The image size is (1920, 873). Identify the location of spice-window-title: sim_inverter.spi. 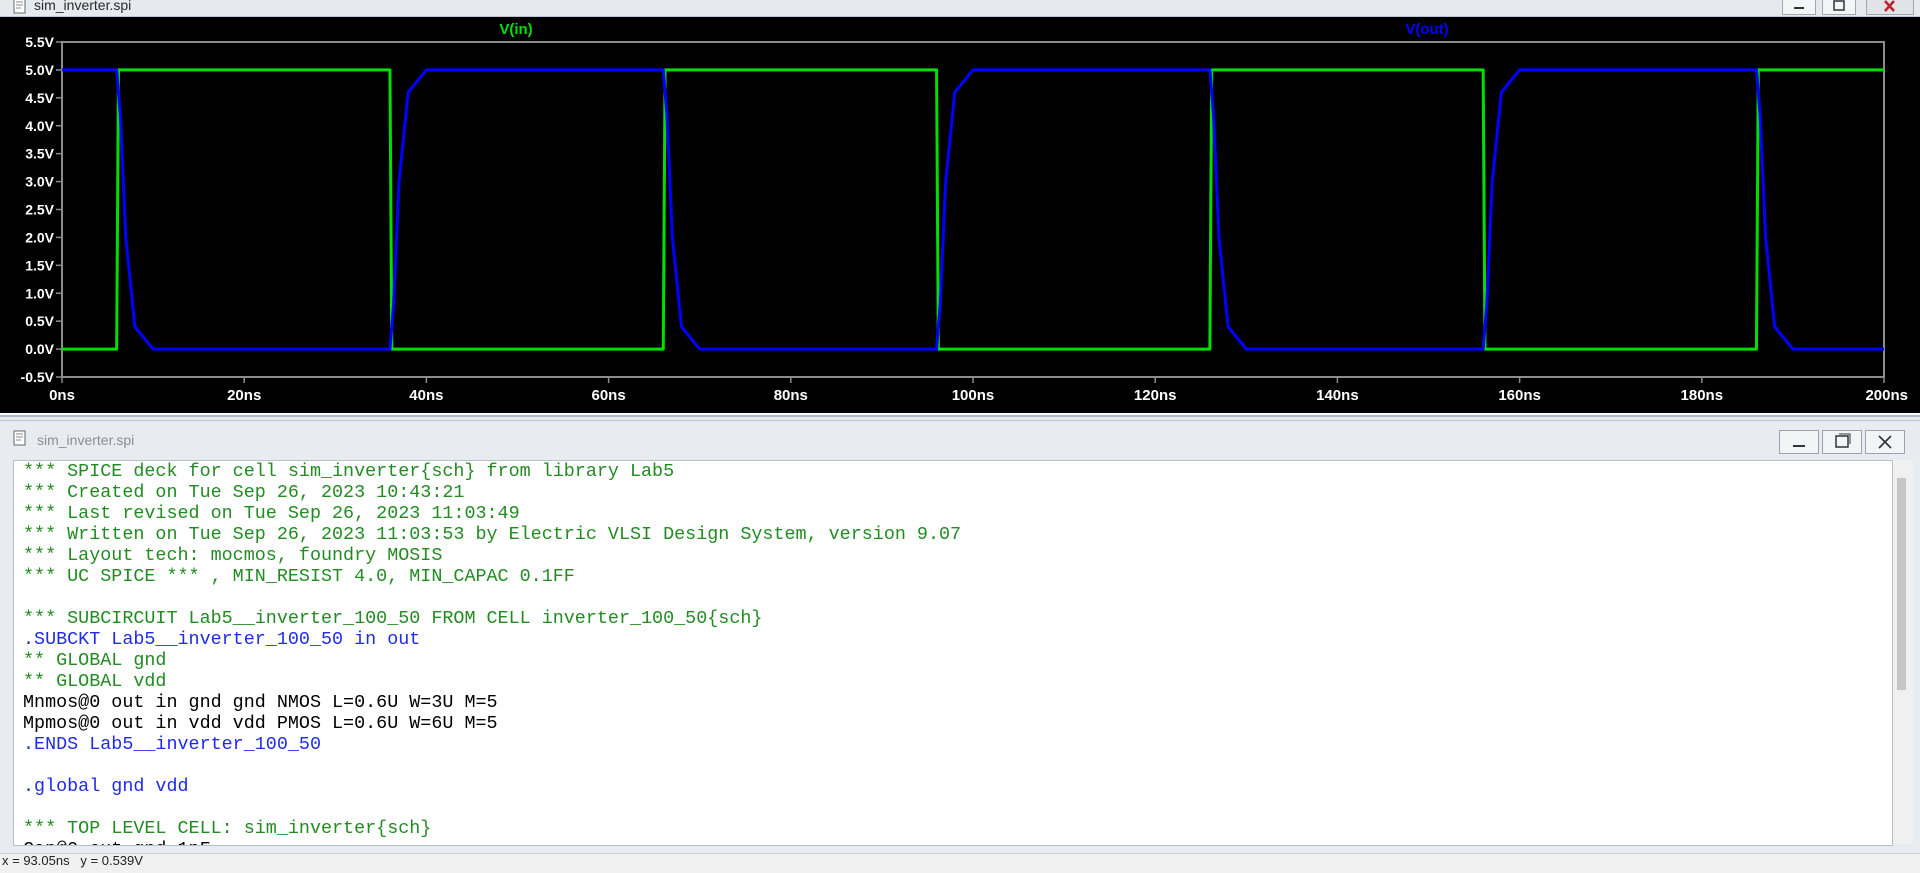
(86, 440).